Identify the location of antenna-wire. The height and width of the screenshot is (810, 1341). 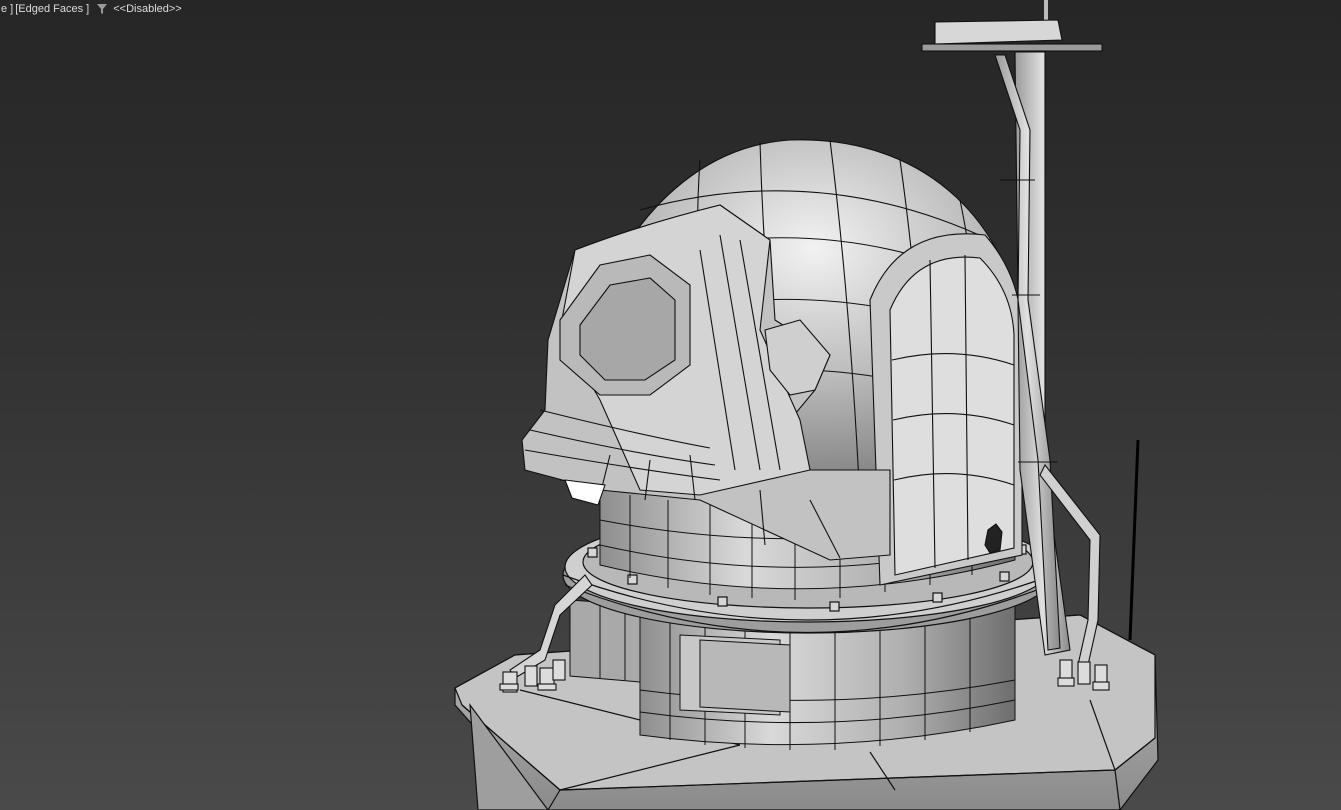
(1134, 540).